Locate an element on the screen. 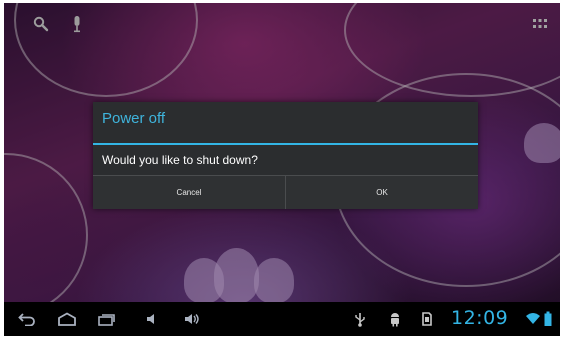 This screenshot has height=339, width=564. system-bar: 12:09 is located at coordinates (282, 319).